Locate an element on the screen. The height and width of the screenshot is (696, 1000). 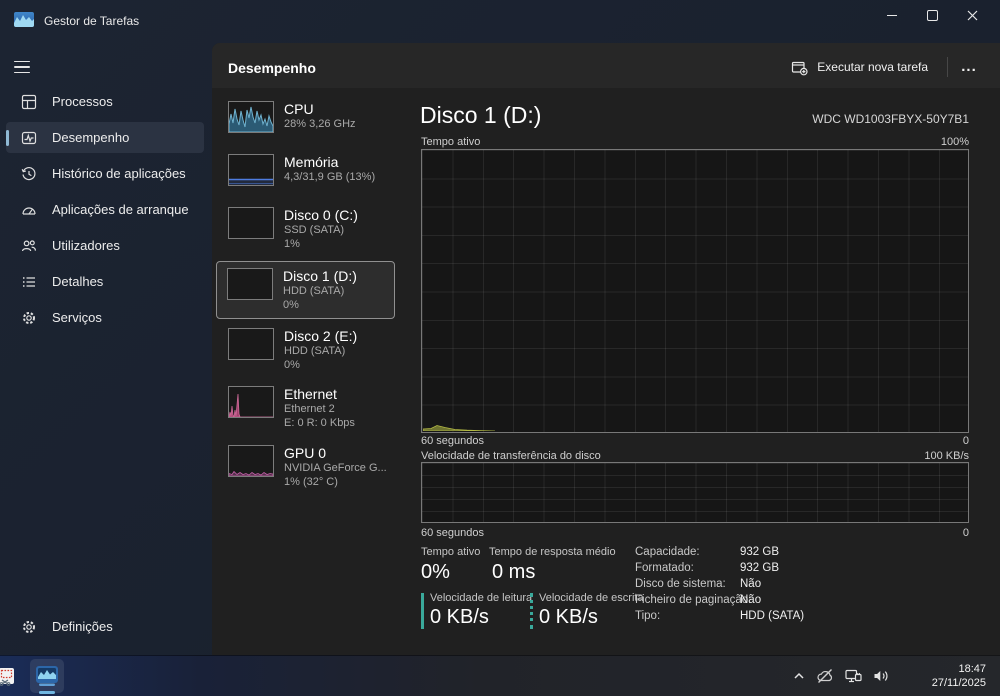
onedrive-paused-icon is located at coordinates (825, 676).